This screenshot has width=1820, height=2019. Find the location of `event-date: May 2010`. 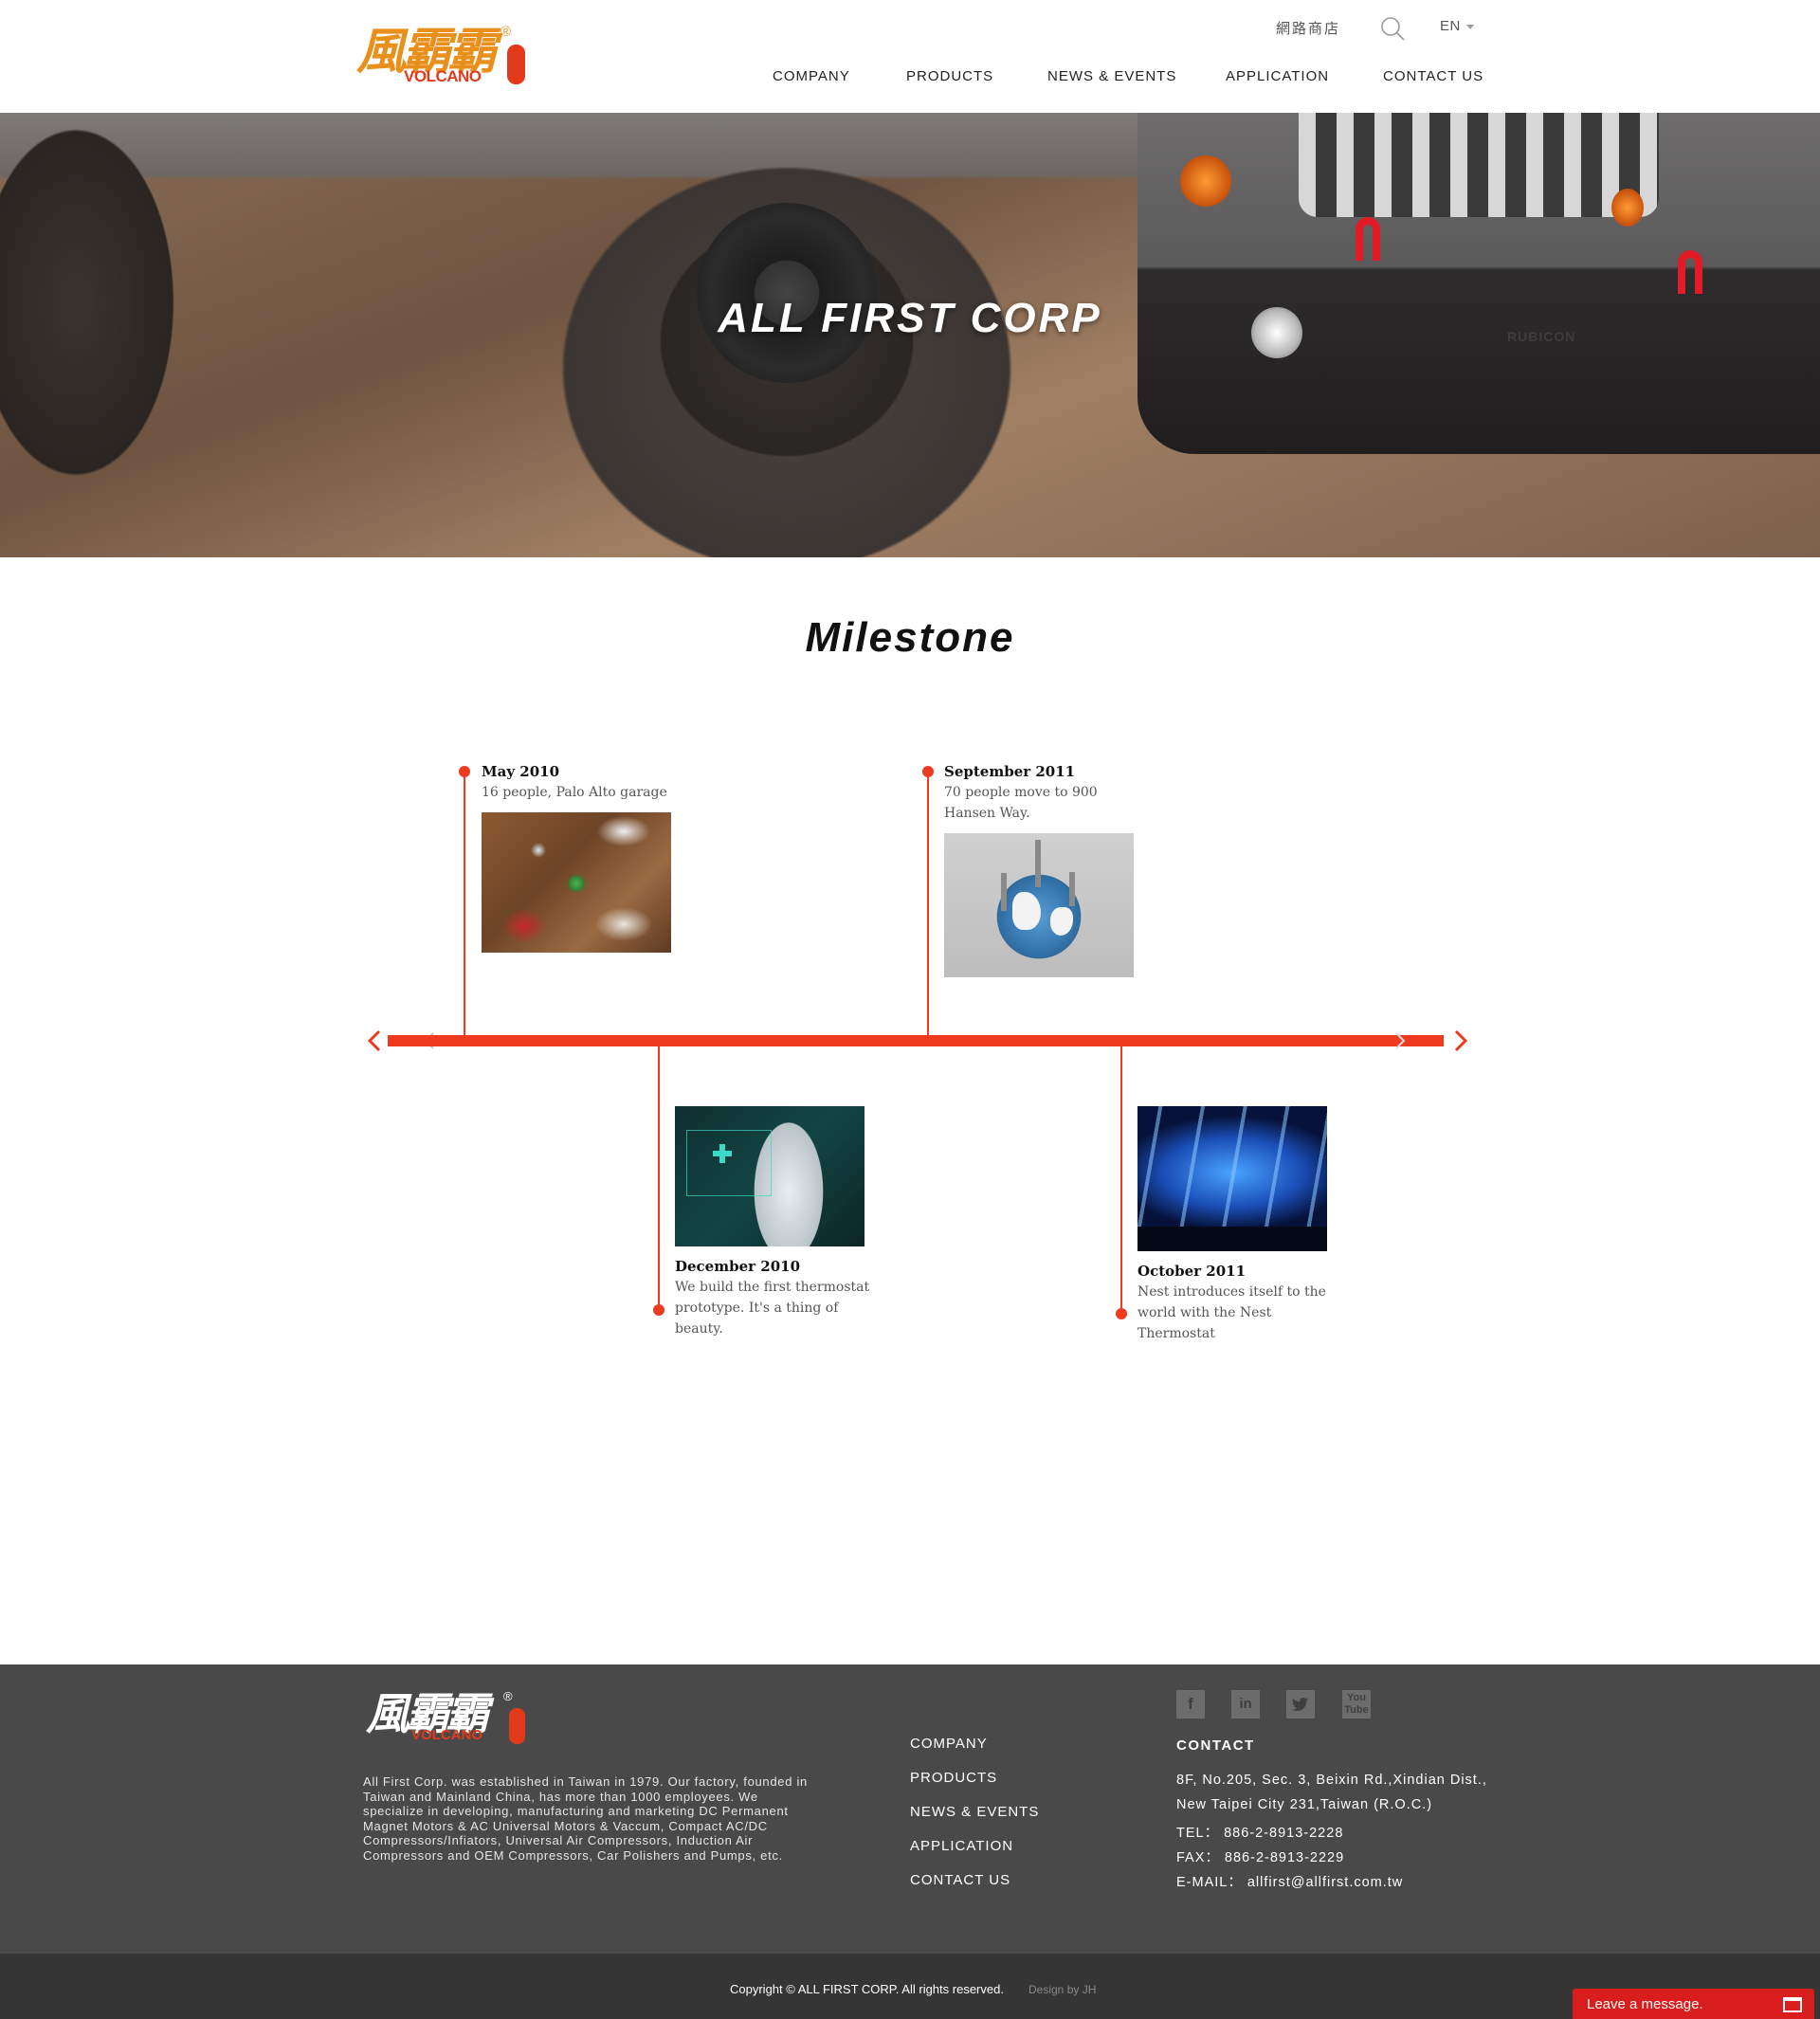

event-date: May 2010 is located at coordinates (521, 771).